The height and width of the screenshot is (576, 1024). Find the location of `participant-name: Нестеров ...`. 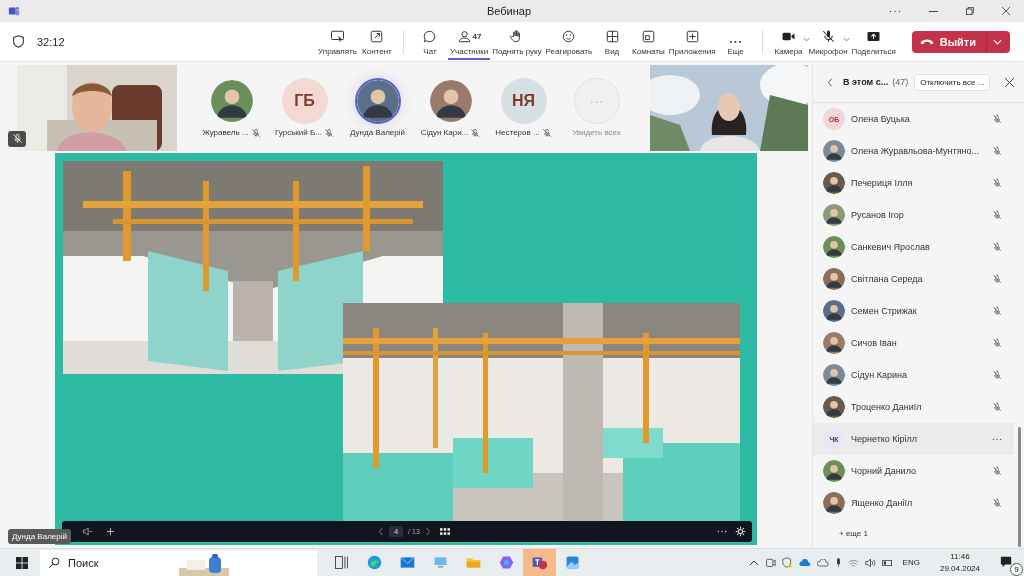

participant-name: Нестеров ... is located at coordinates (517, 132).